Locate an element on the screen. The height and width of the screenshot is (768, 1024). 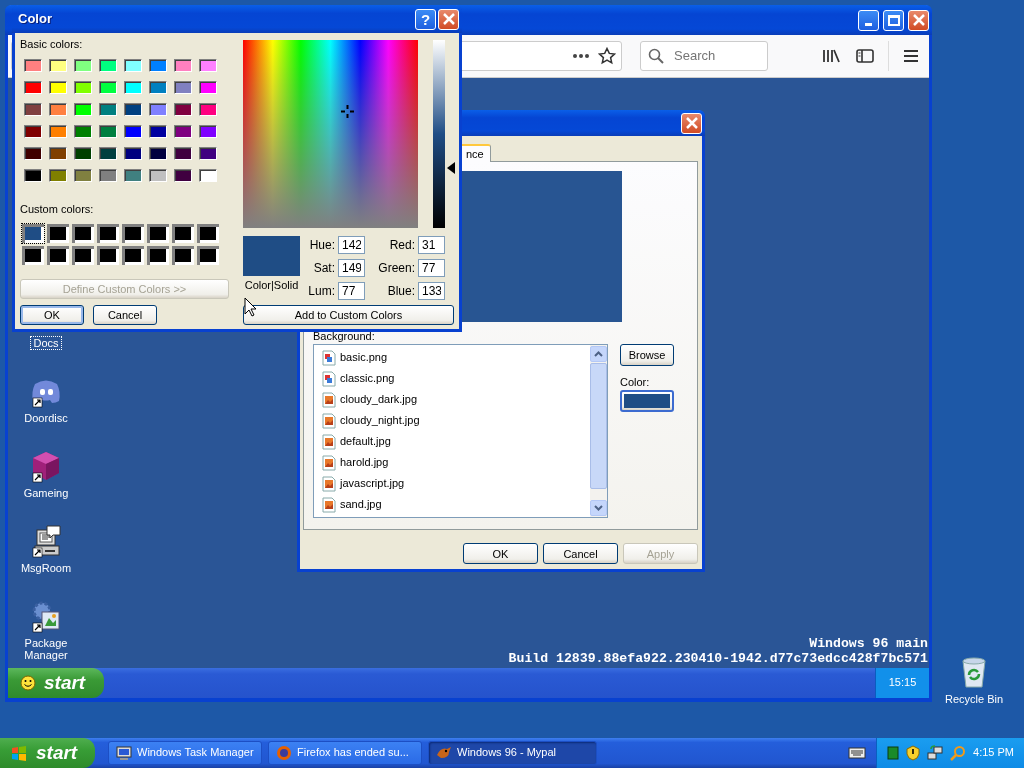
list-item: basic.png is located at coordinates (452, 357).